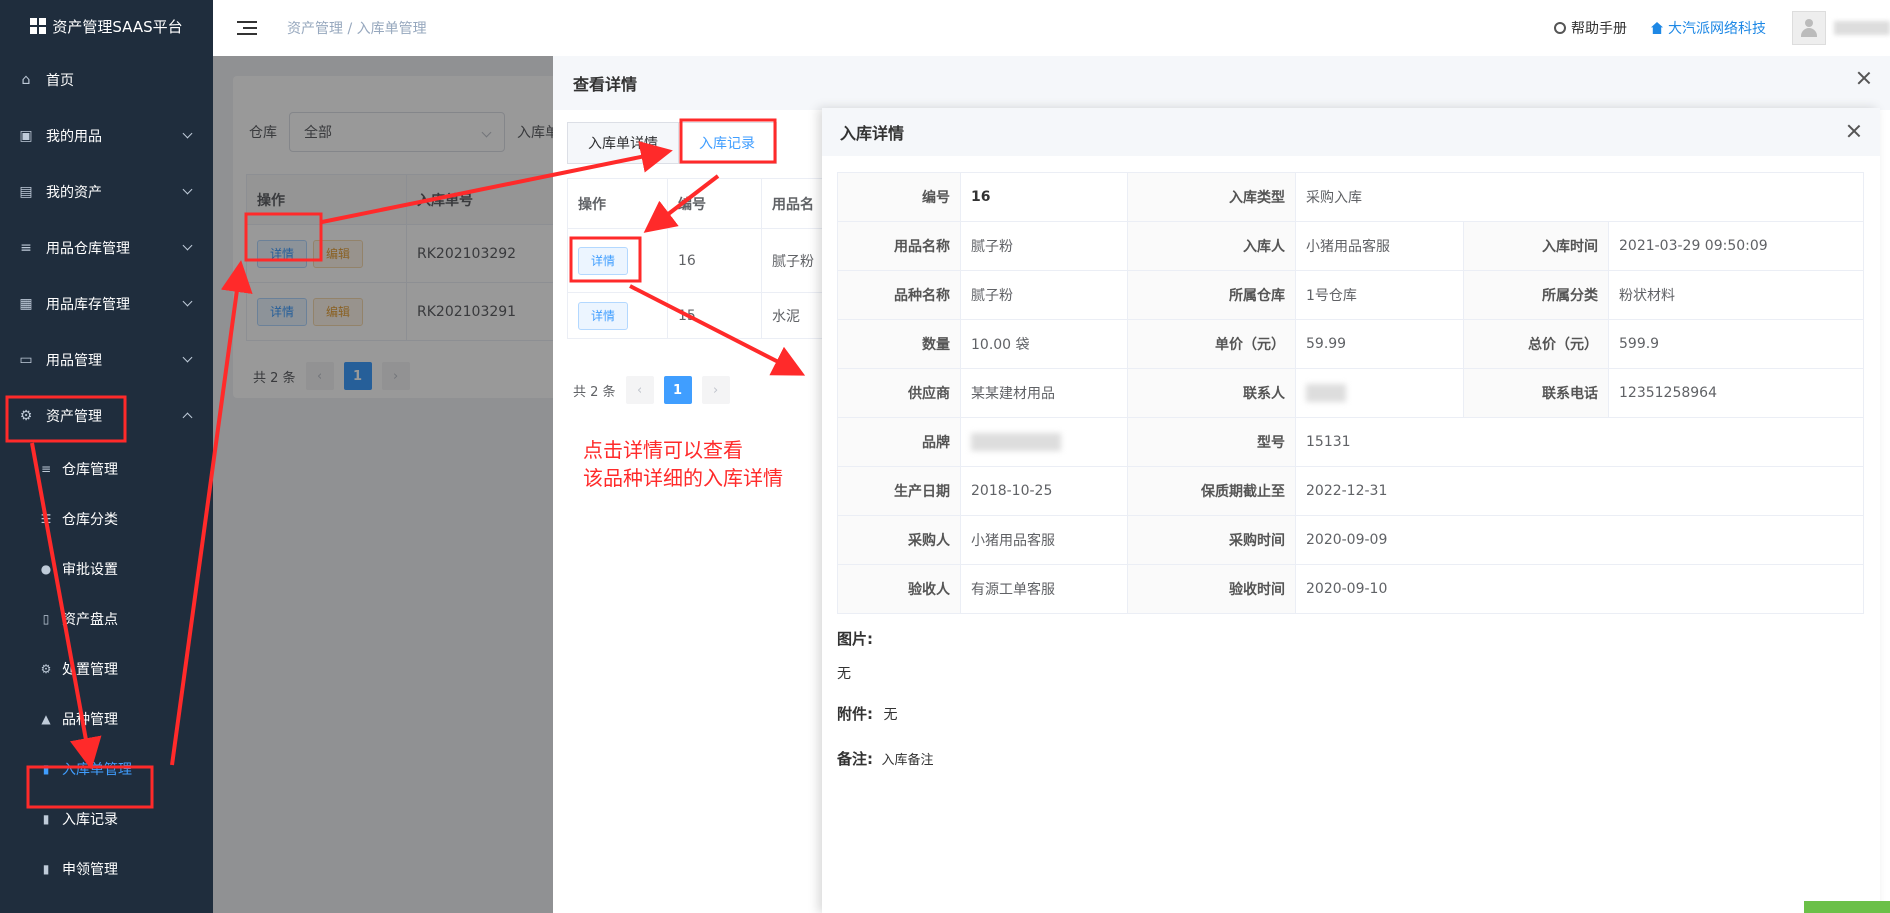 This screenshot has width=1890, height=913. What do you see at coordinates (74, 361) in the screenshot?
I see `sidebar-item-label: 用品管理` at bounding box center [74, 361].